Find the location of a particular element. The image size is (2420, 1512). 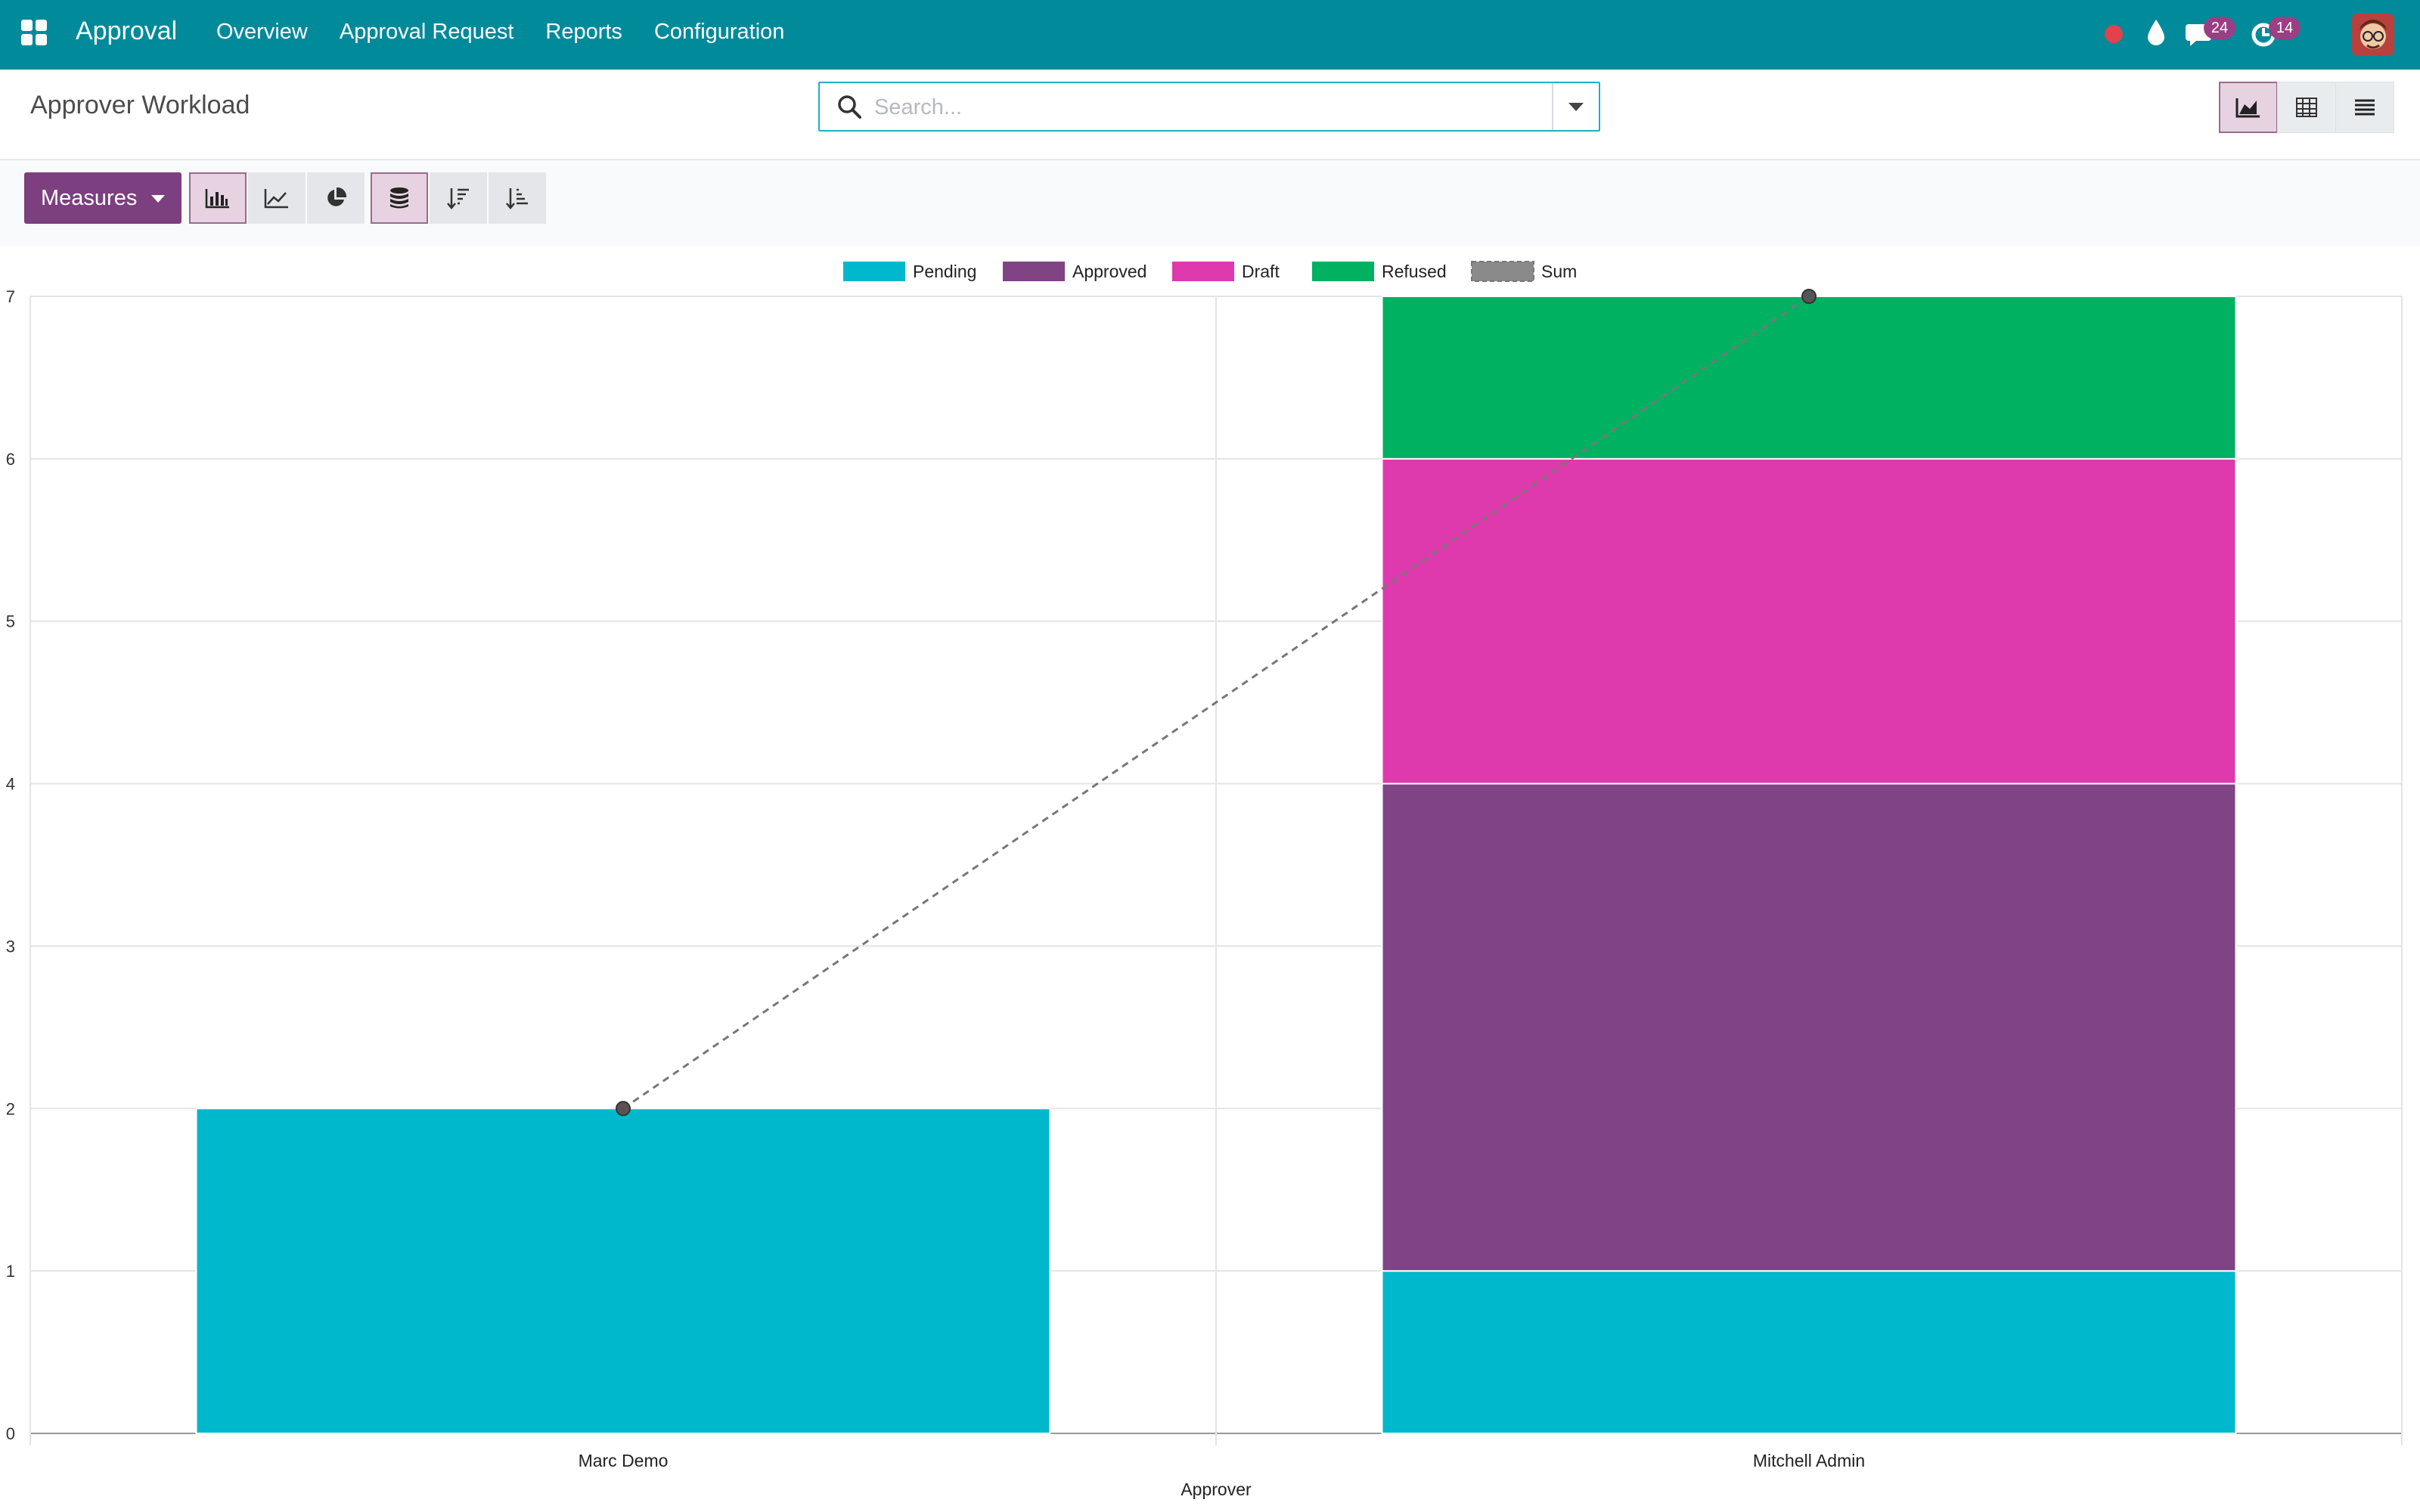

bar-draft-mitchell-admin is located at coordinates (1809, 621).